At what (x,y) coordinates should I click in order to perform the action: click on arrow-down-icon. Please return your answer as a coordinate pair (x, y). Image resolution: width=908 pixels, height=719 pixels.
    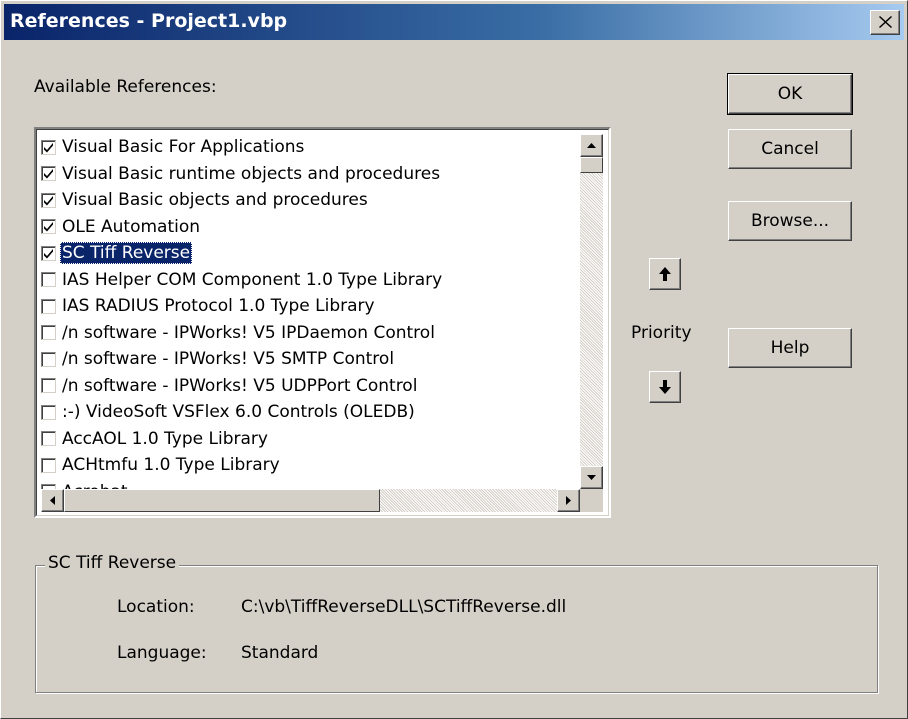
    Looking at the image, I should click on (665, 387).